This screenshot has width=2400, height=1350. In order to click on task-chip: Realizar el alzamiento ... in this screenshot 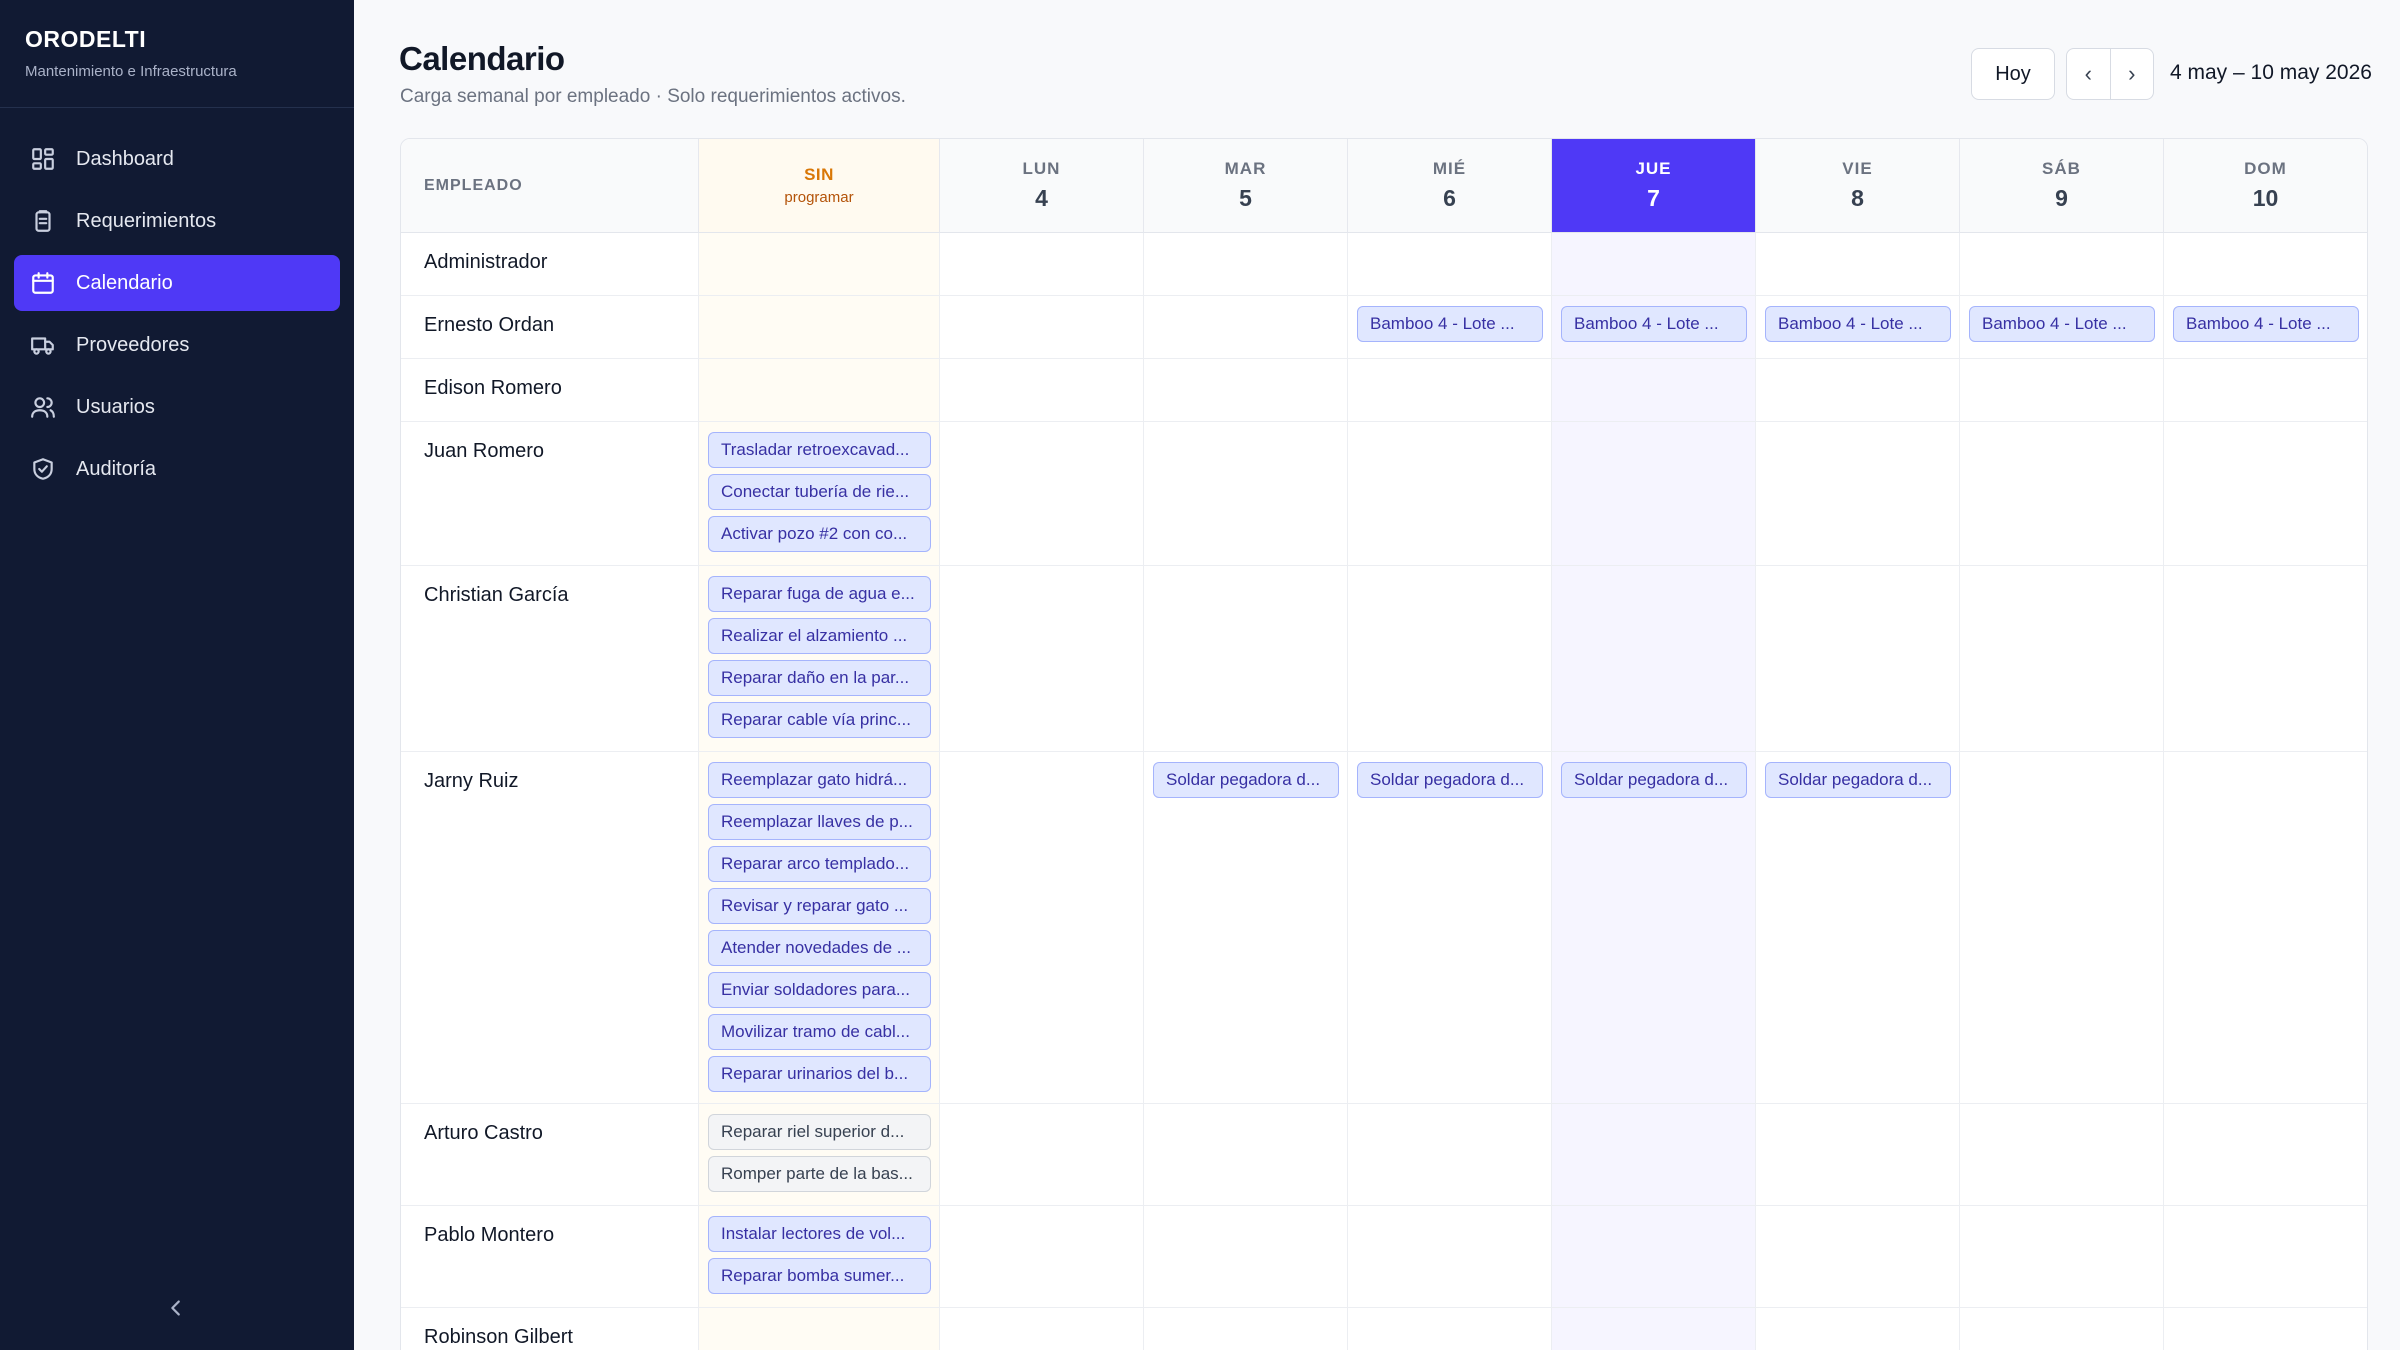, I will do `click(819, 636)`.